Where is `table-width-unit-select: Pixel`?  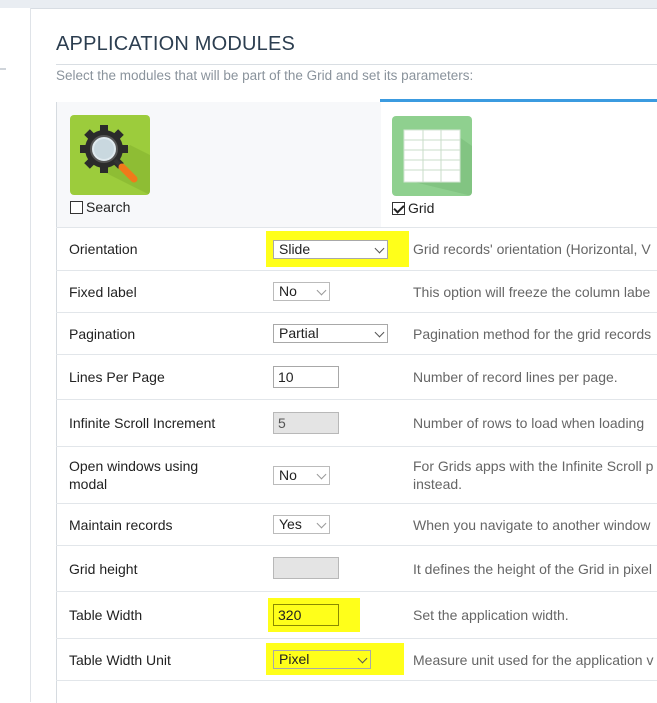 table-width-unit-select: Pixel is located at coordinates (322, 659).